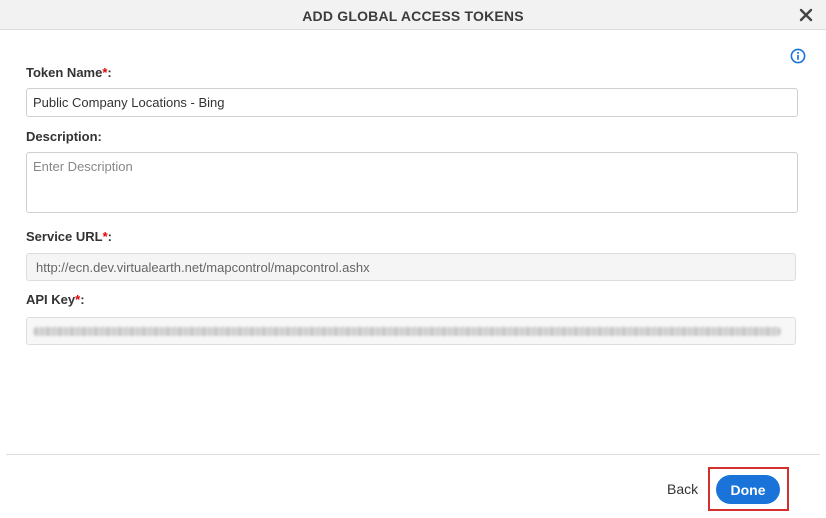 The width and height of the screenshot is (826, 518). I want to click on api-key-label-text: API Key, so click(51, 299).